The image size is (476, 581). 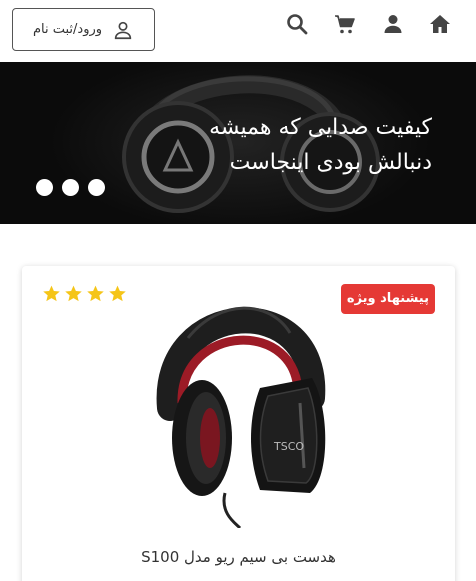 I want to click on slider-dots, so click(x=70, y=187).